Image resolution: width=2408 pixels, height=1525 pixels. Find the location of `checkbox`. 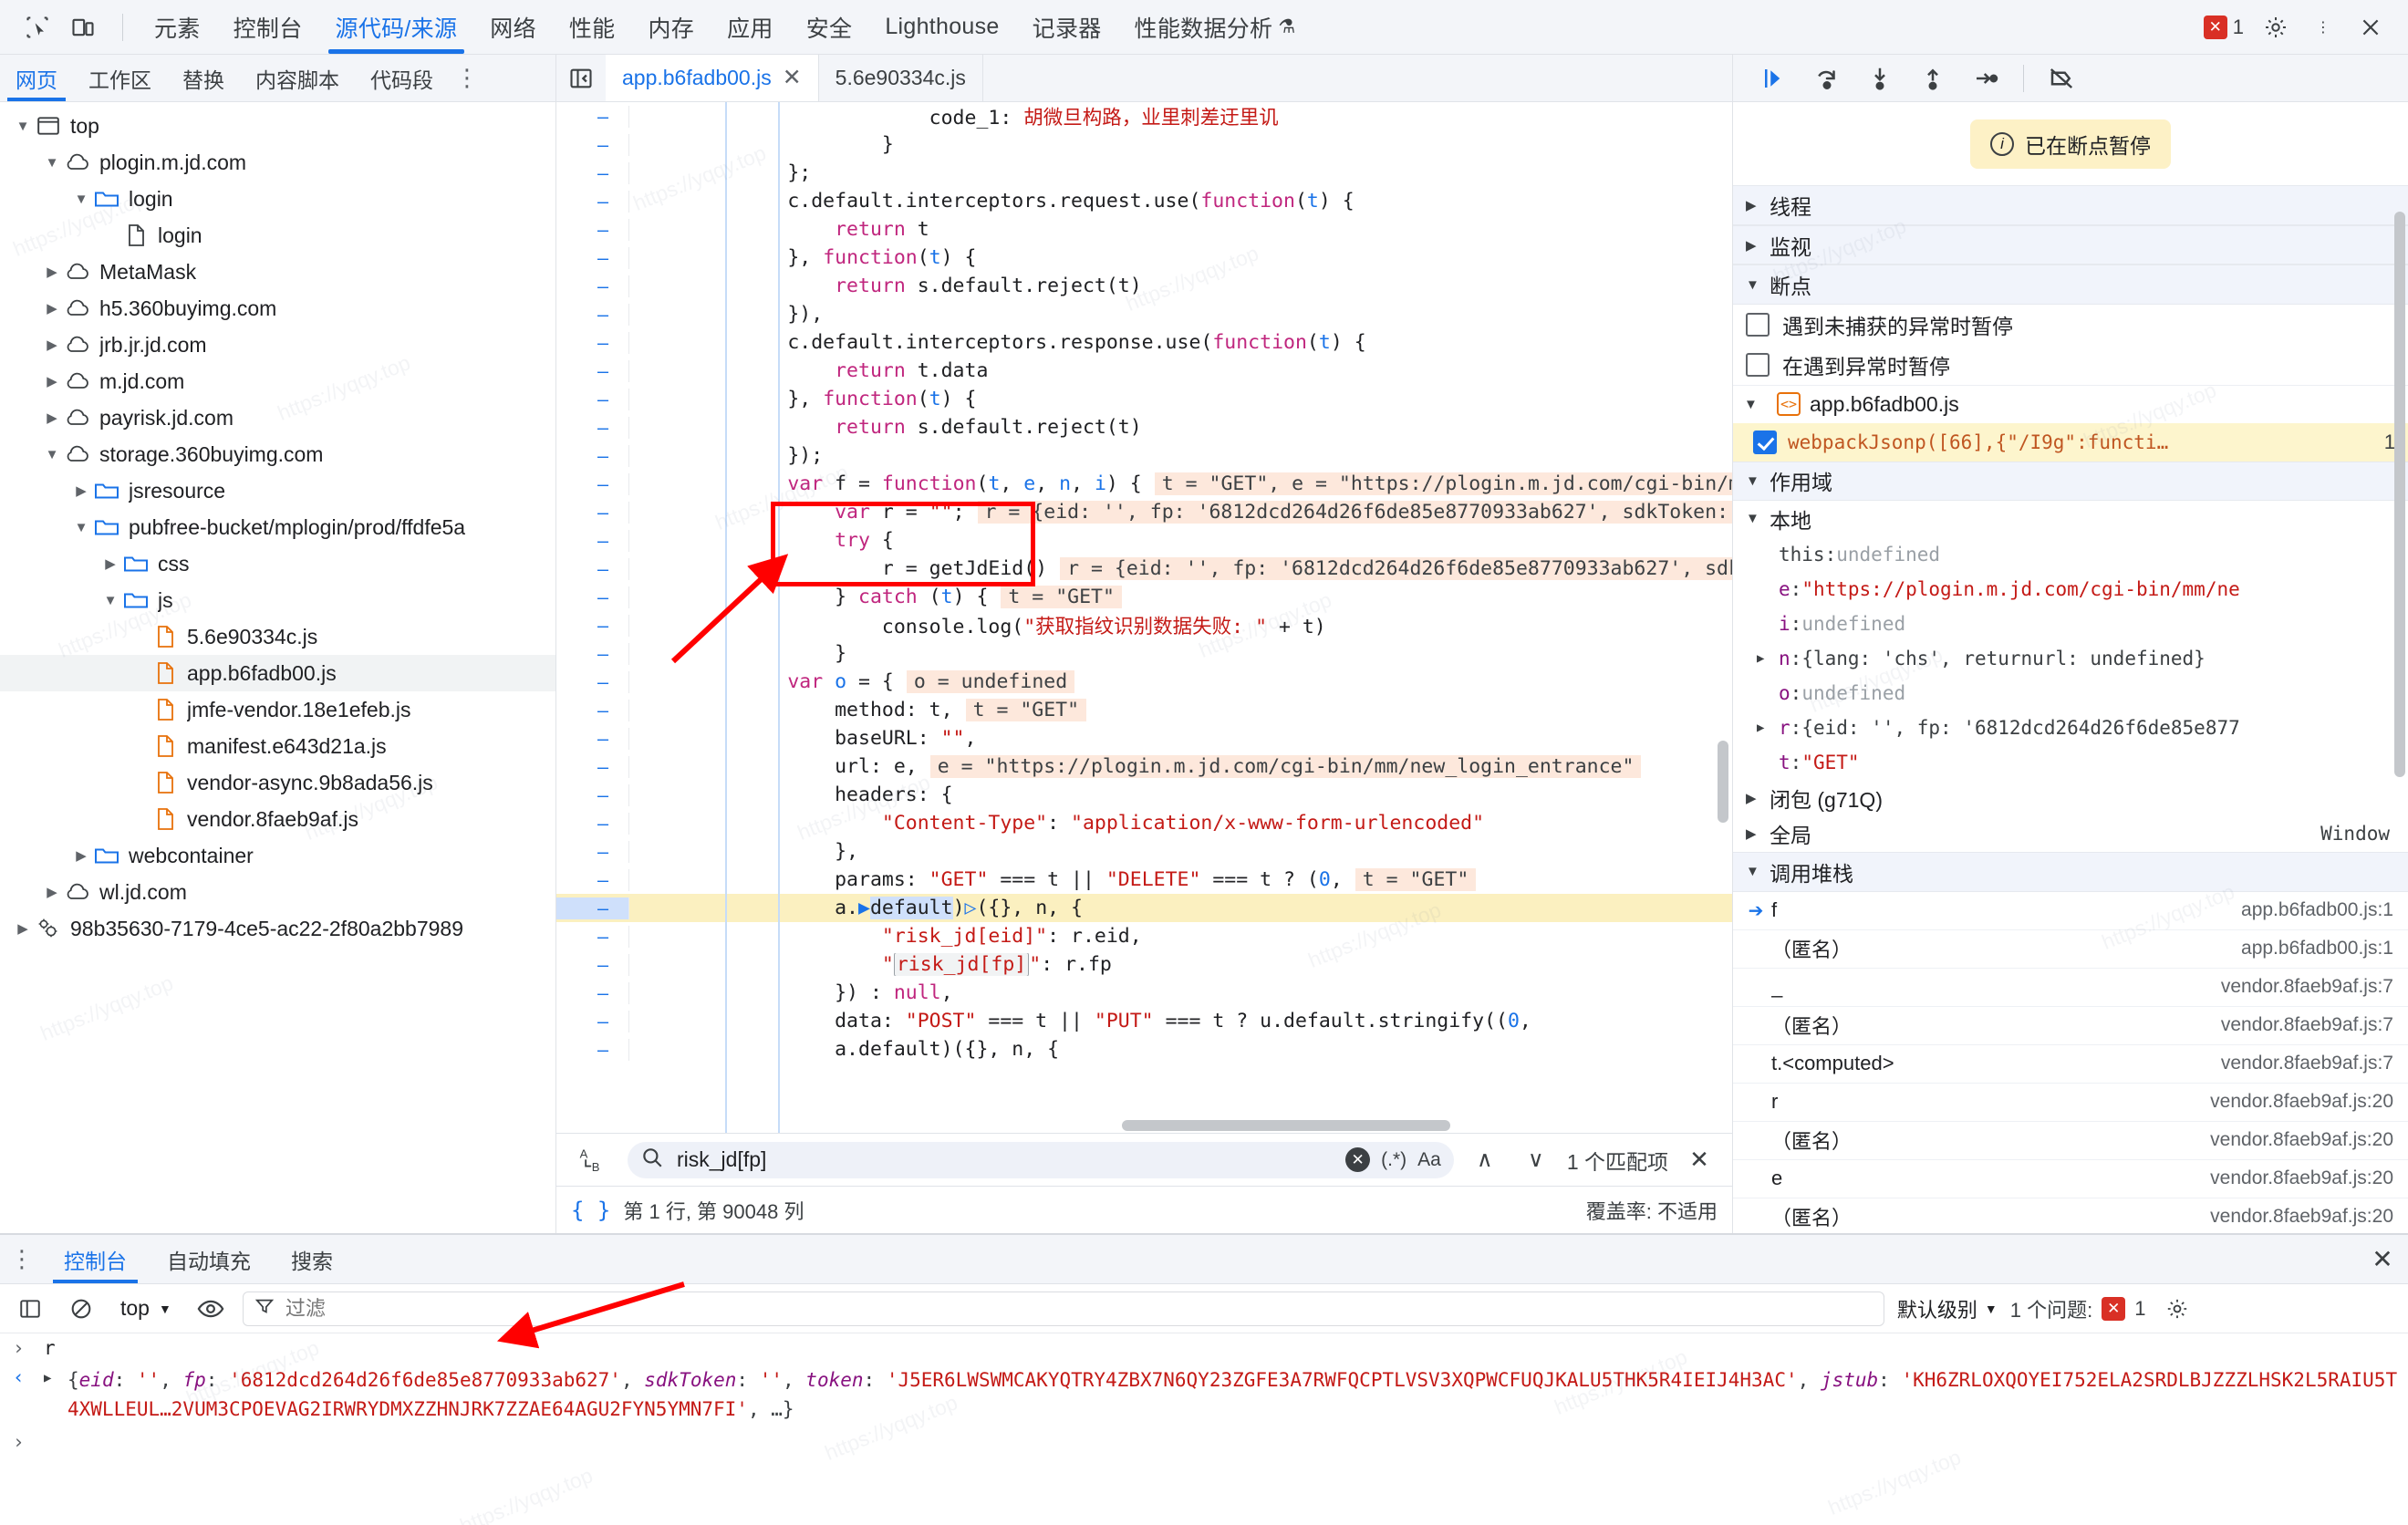

checkbox is located at coordinates (1758, 365).